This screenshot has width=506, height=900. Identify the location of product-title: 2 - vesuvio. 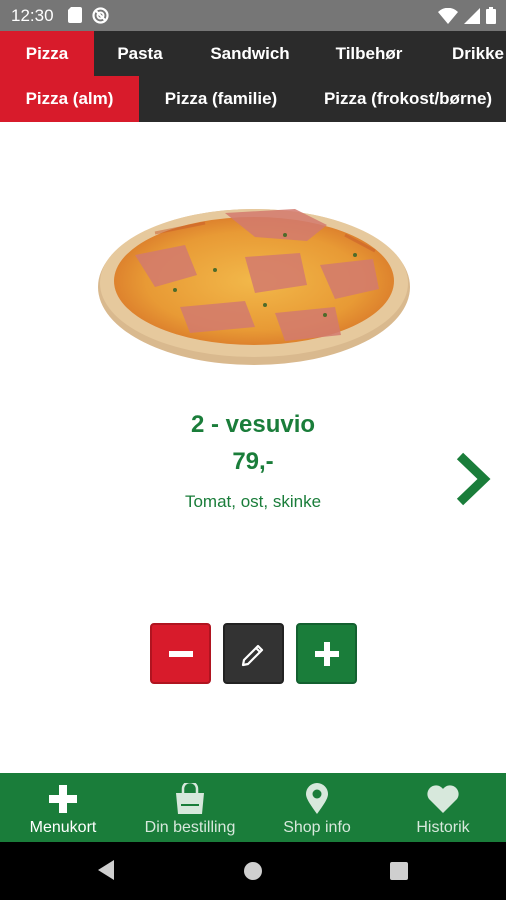
(253, 424).